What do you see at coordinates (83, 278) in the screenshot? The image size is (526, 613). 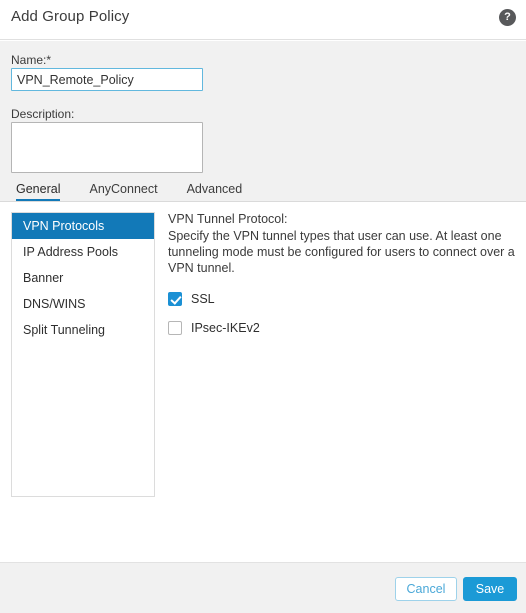 I see `sidebar-item-banner: Banner` at bounding box center [83, 278].